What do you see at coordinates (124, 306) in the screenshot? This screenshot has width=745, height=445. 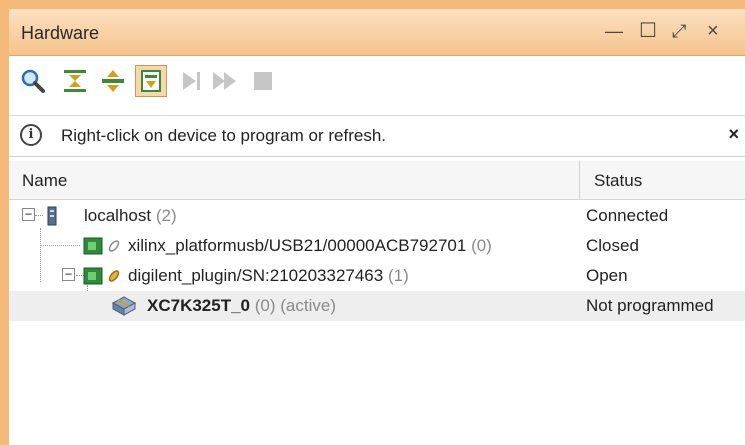 I see `fpga-chip-icon` at bounding box center [124, 306].